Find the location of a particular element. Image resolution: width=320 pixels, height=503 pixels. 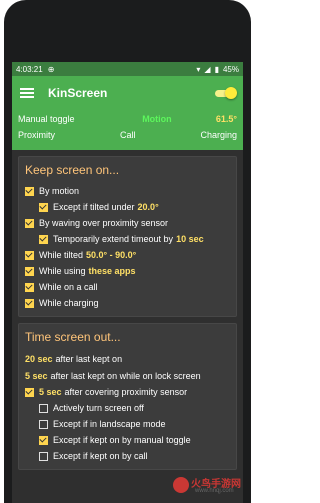

status-time: 4:03:21 is located at coordinates (29, 69).